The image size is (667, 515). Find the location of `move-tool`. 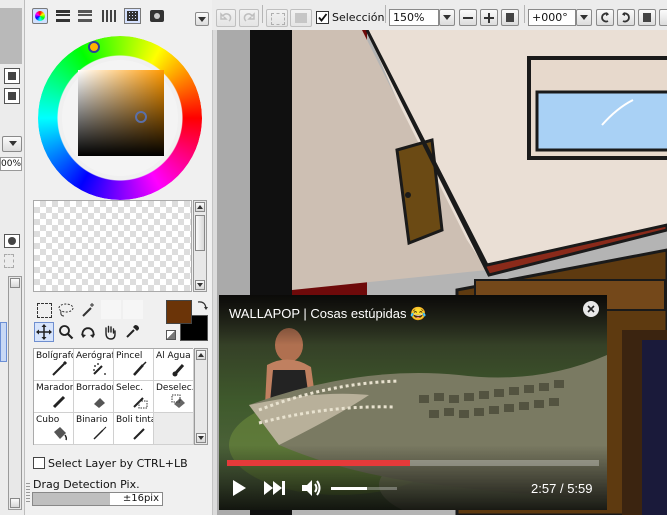

move-tool is located at coordinates (44, 332).